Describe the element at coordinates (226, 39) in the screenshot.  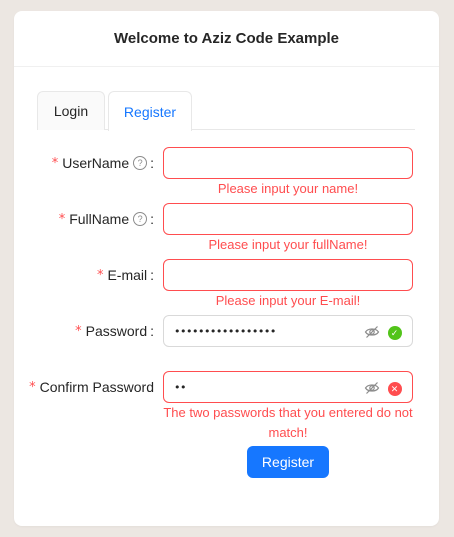
I see `card-title: Welcome to Aziz Code Example` at that location.